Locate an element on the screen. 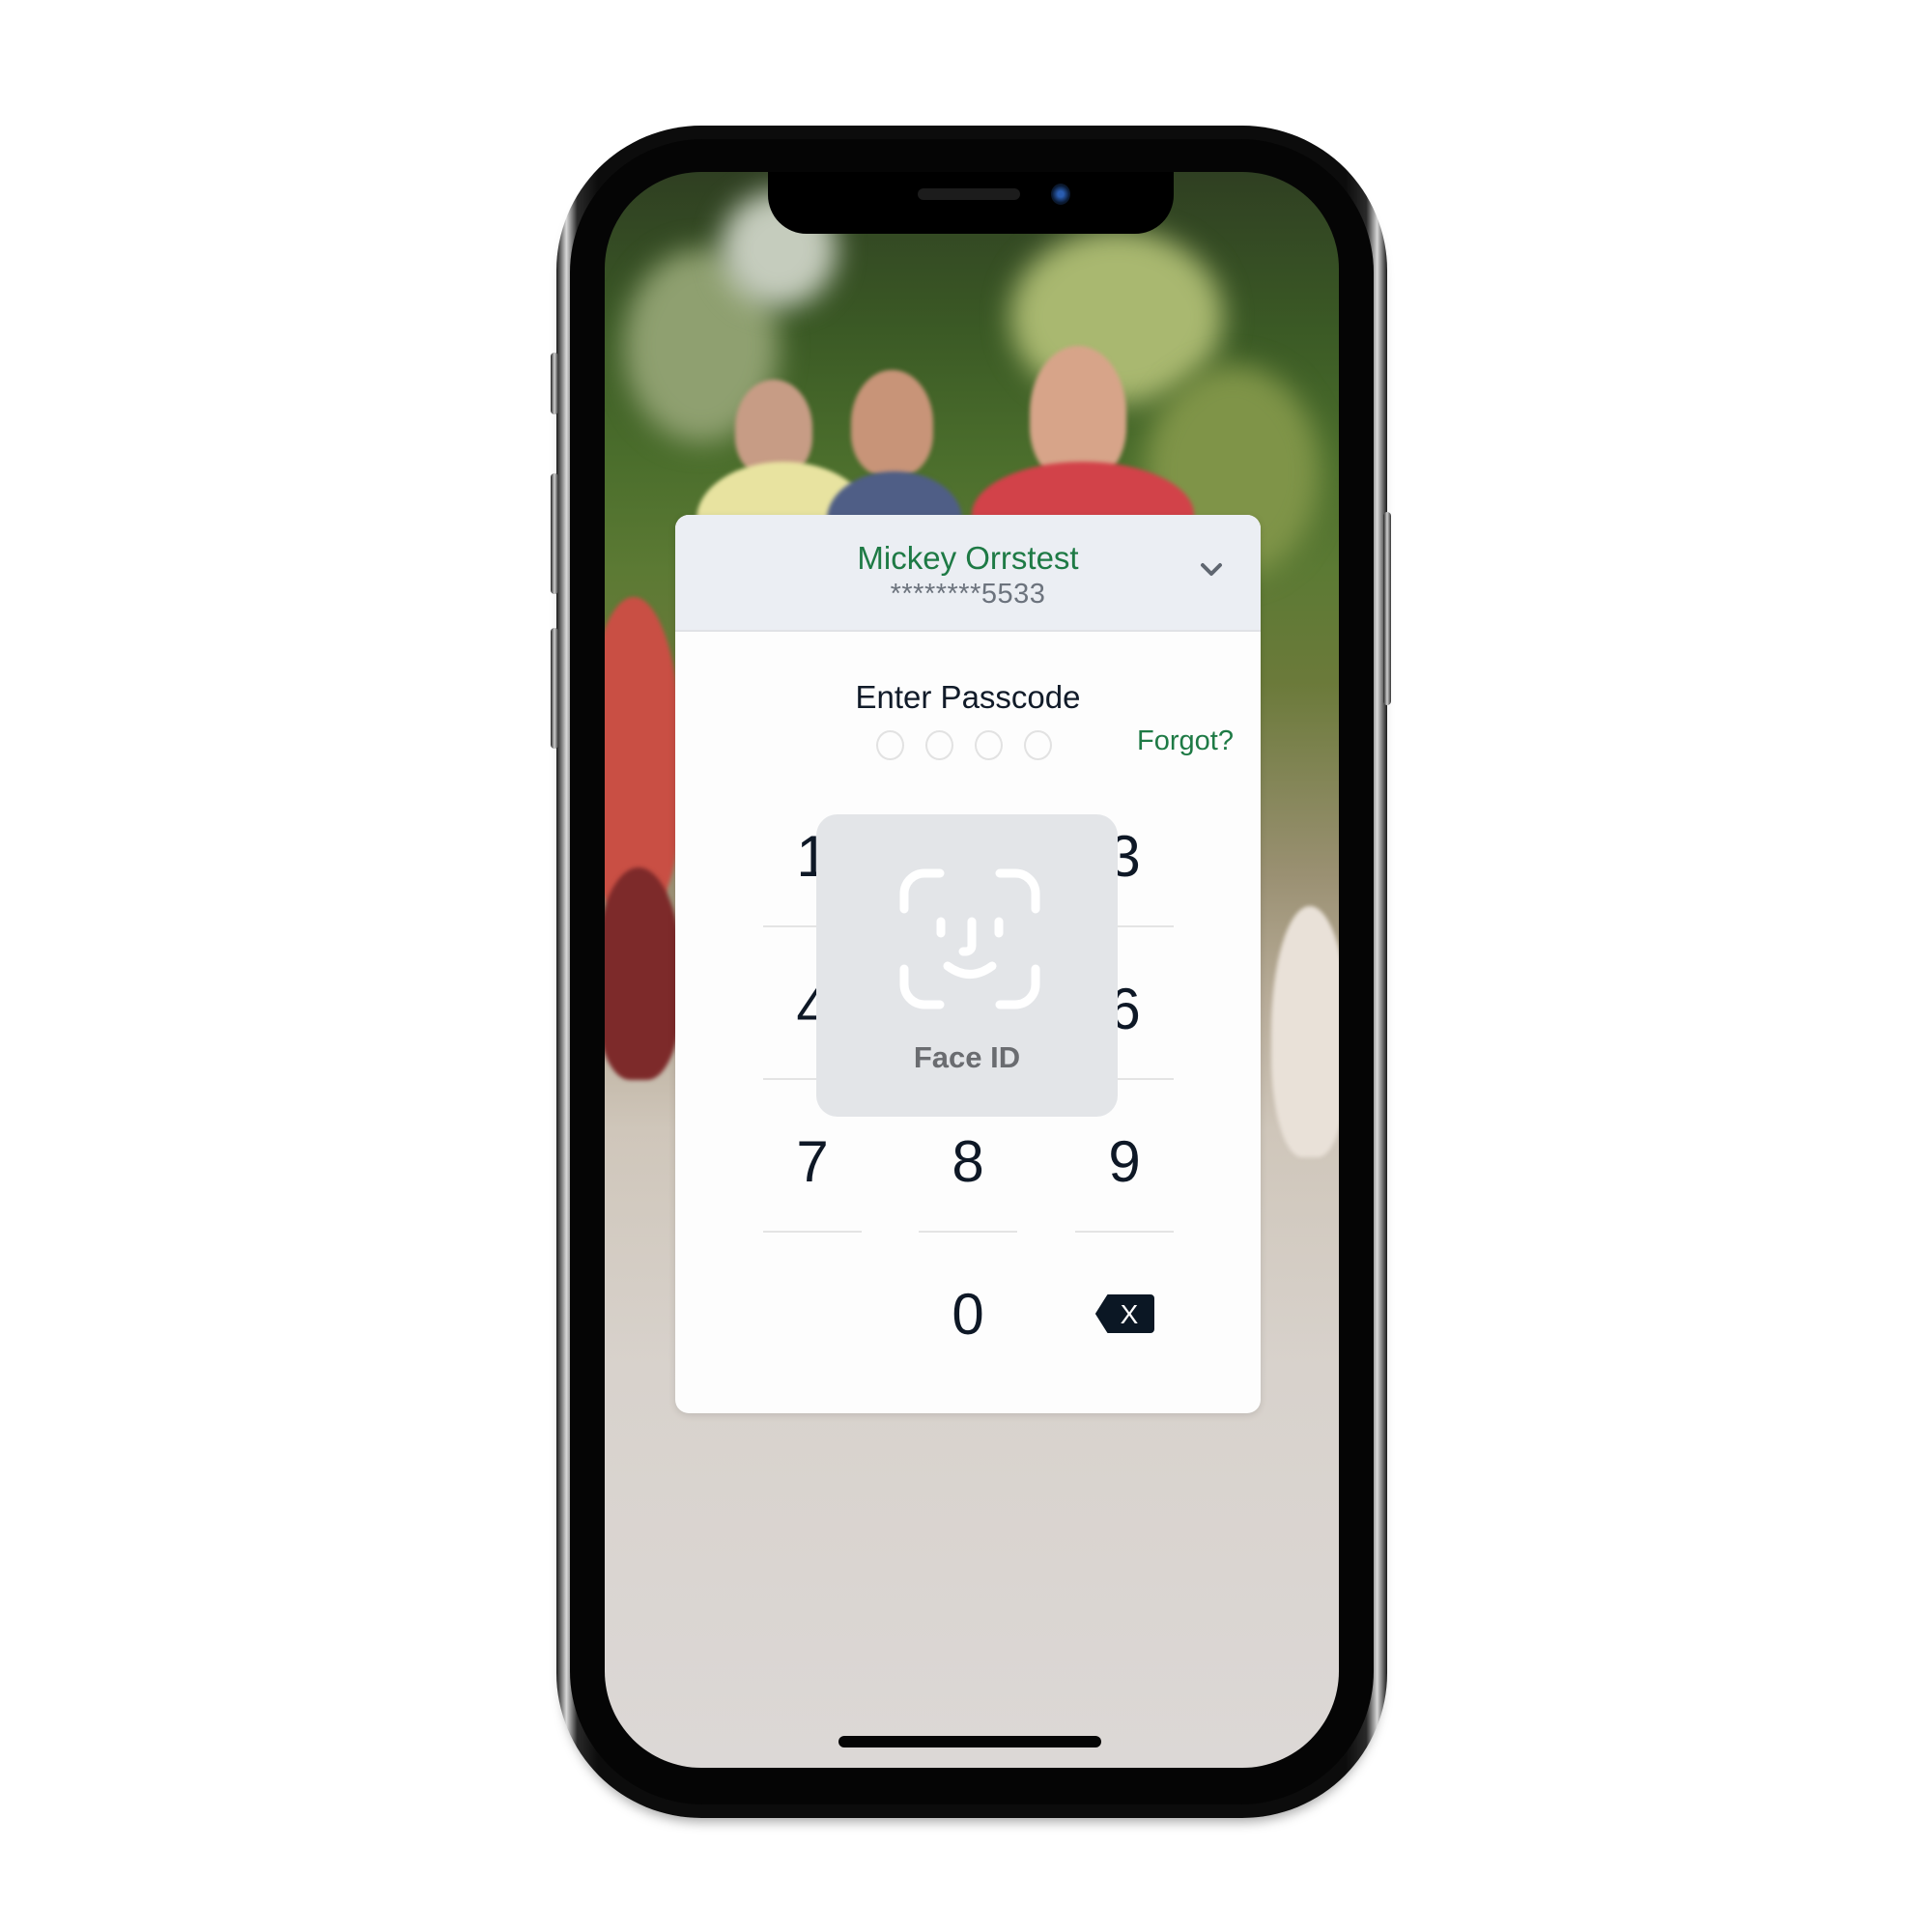  earpiece-speaker is located at coordinates (969, 194).